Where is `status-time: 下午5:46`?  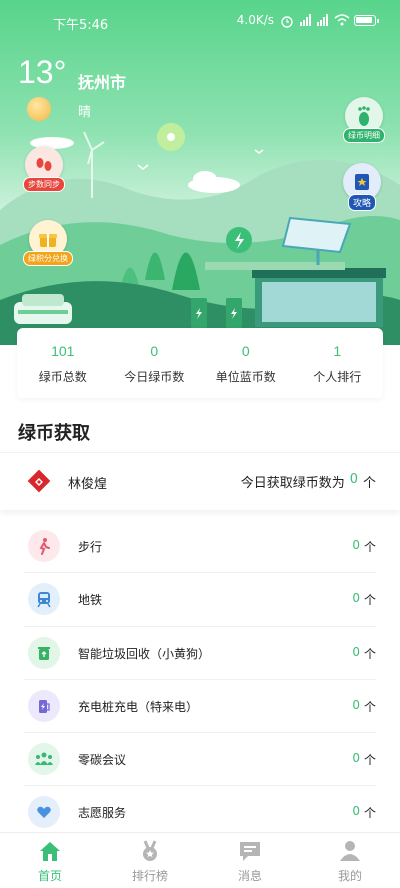
status-time: 下午5:46 is located at coordinates (81, 25).